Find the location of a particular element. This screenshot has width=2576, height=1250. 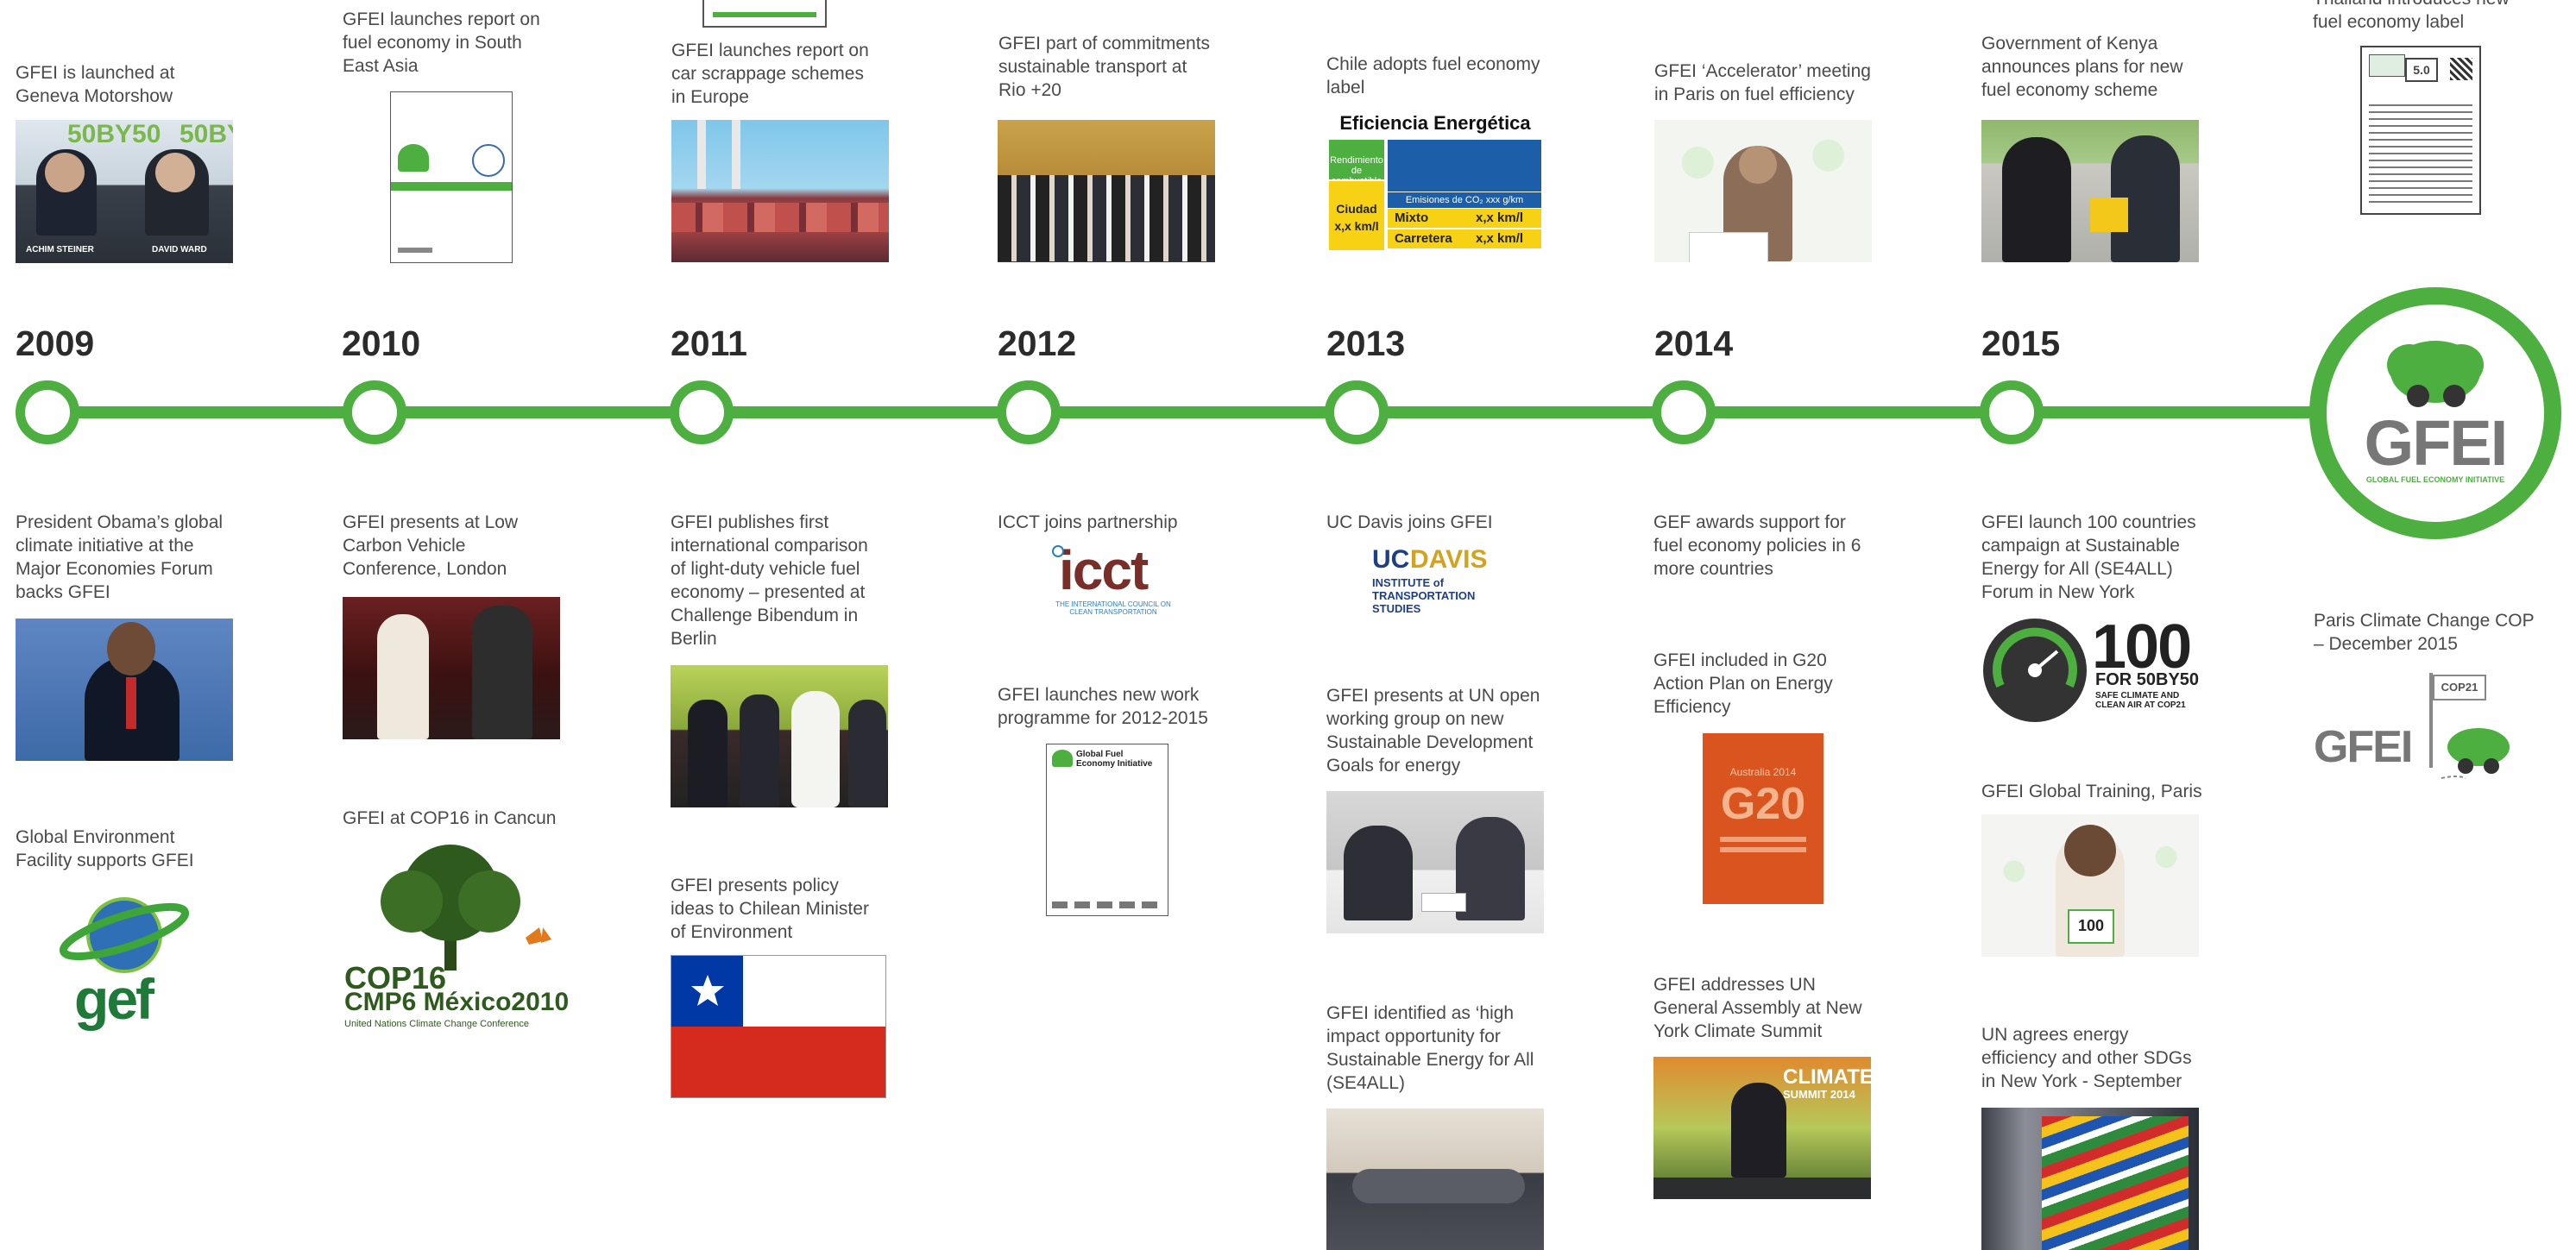

icct-dot-icon is located at coordinates (1058, 551).